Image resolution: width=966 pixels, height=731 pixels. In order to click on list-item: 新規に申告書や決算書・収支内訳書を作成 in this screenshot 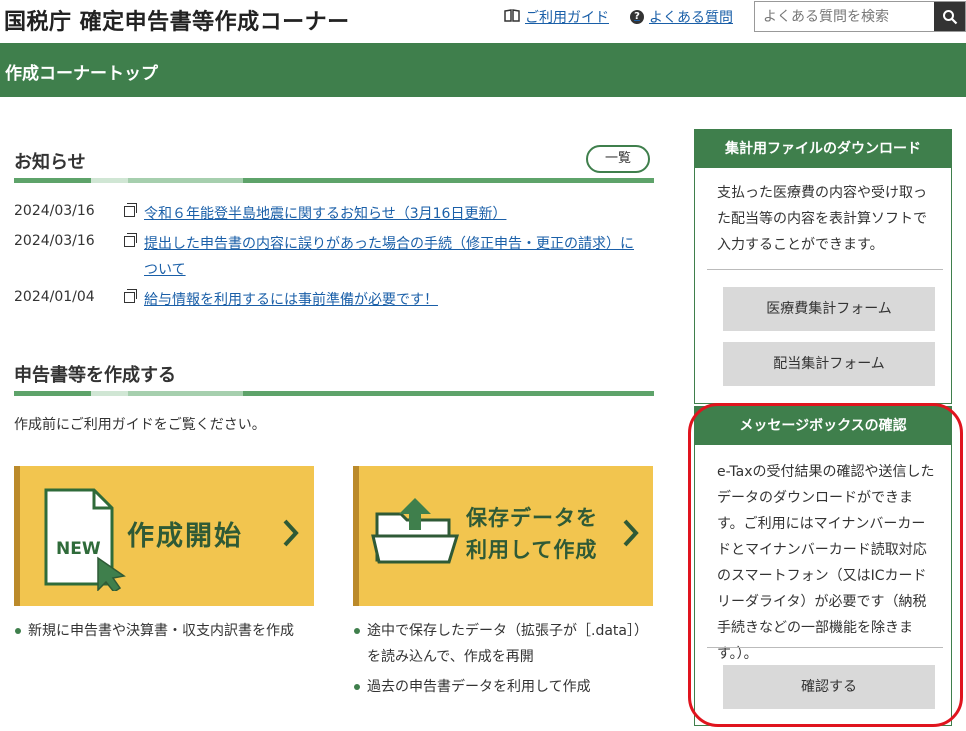, I will do `click(174, 631)`.